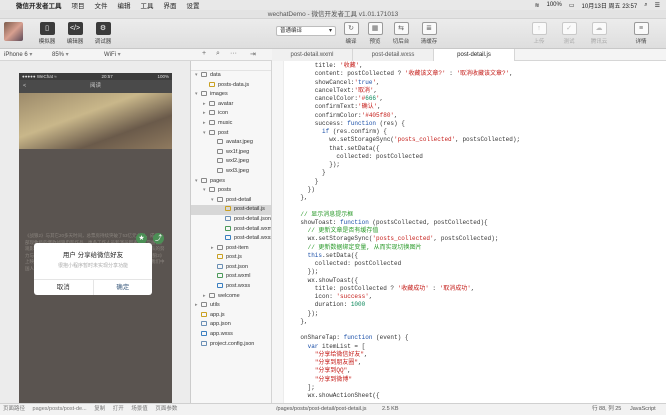  Describe the element at coordinates (101, 5) in the screenshot. I see `menu-item-file: 文件` at that location.